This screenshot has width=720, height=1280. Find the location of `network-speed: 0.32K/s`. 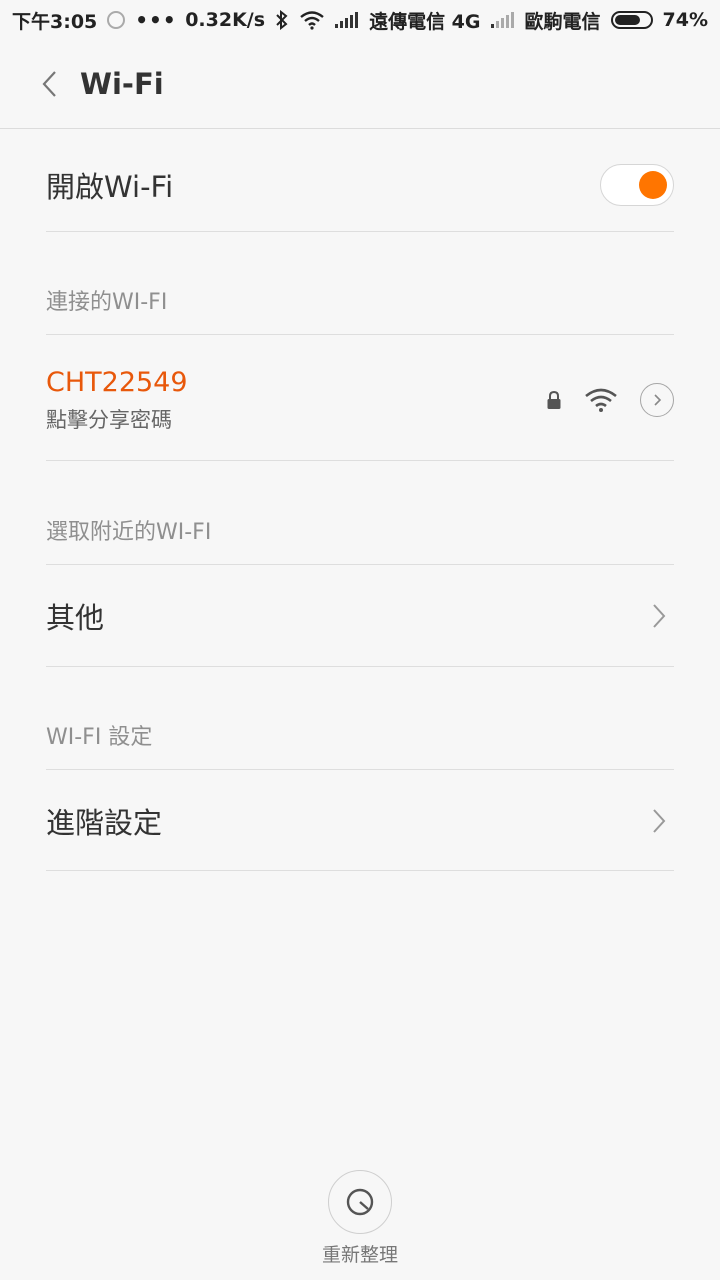

network-speed: 0.32K/s is located at coordinates (225, 20).